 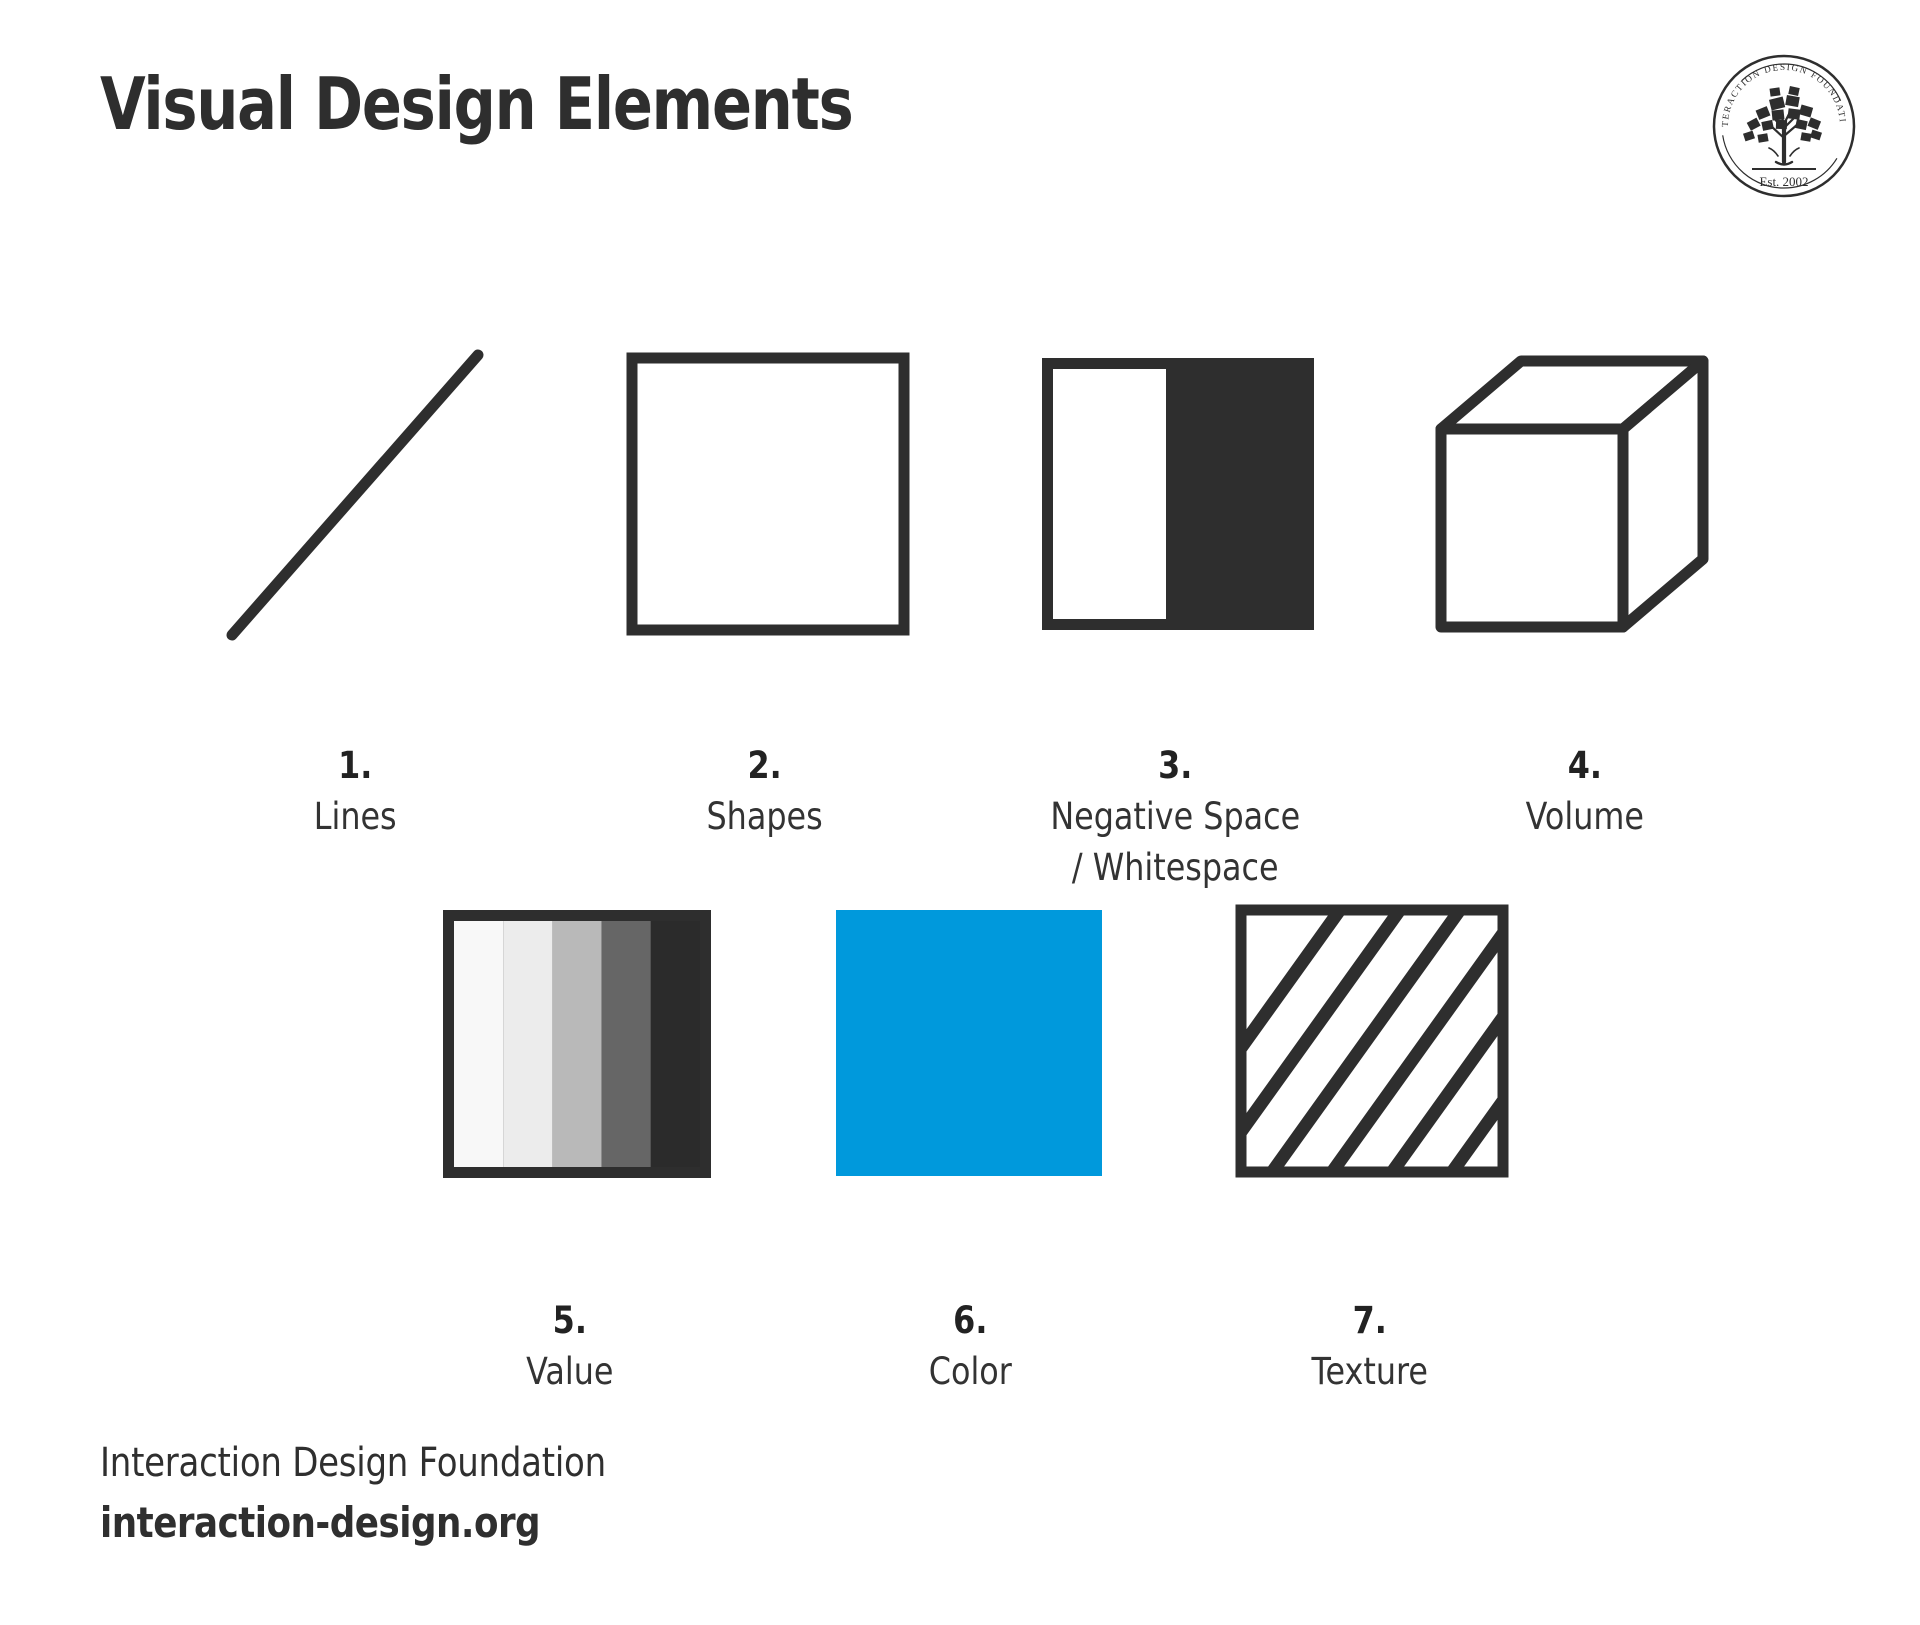 What do you see at coordinates (970, 1372) in the screenshot?
I see `element-label: Color` at bounding box center [970, 1372].